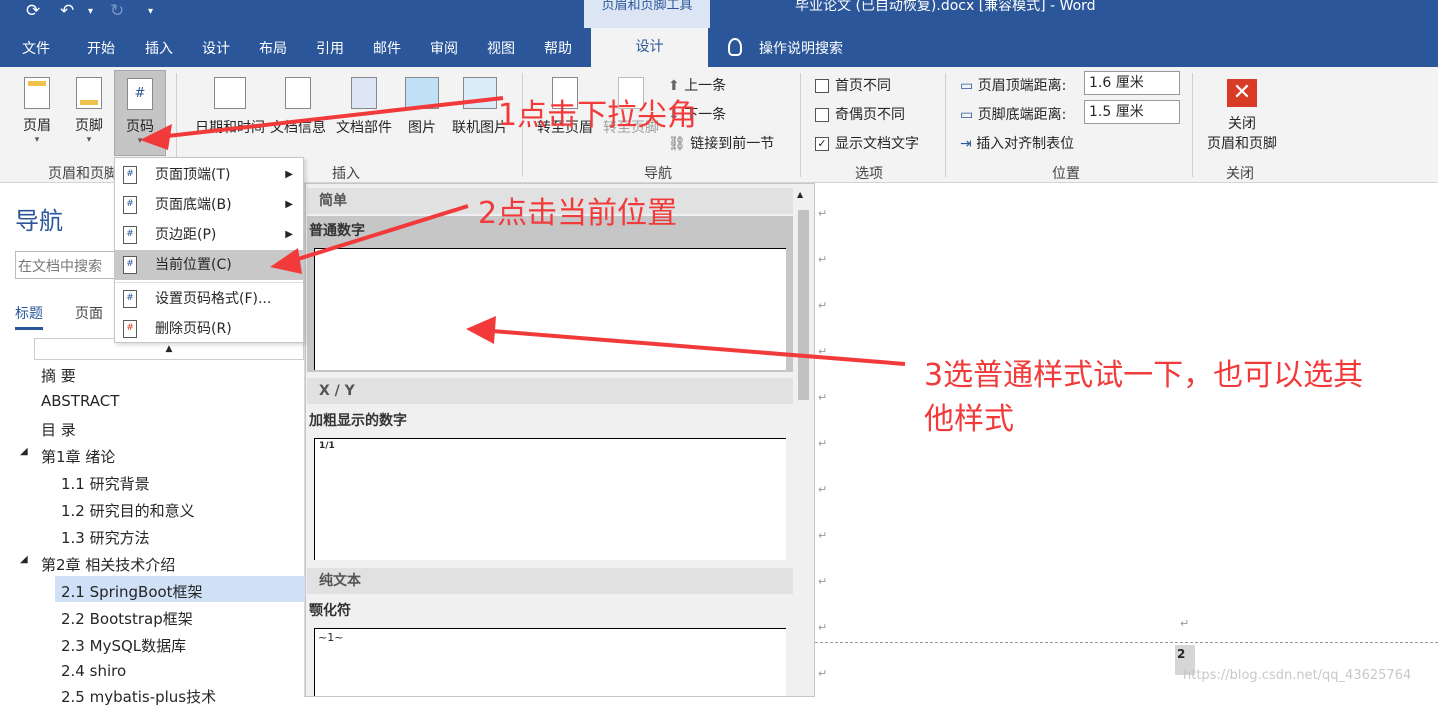 Image resolution: width=1438 pixels, height=707 pixels. I want to click on annotation-step-1: 1点击下拉尖角, so click(598, 115).